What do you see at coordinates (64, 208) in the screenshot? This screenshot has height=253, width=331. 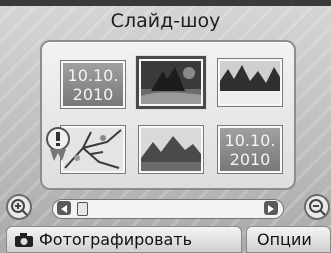 I see `scroll-left-arrow-icon` at bounding box center [64, 208].